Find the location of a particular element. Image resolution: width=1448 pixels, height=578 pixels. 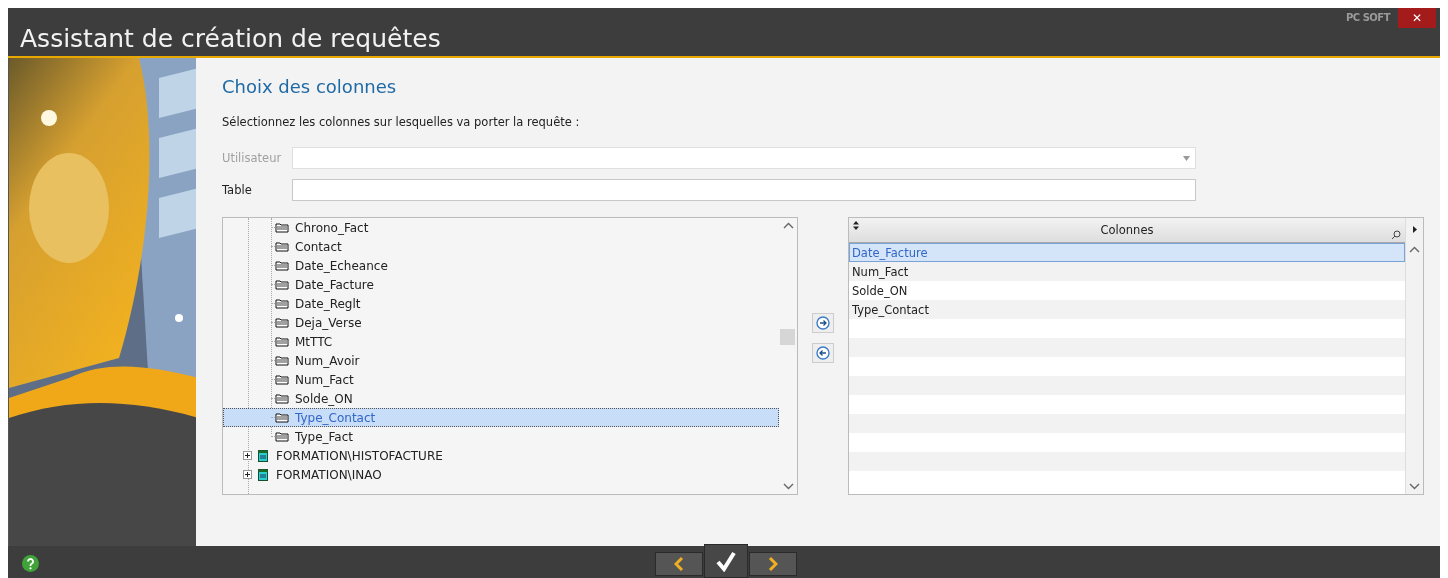

finish-button is located at coordinates (726, 561).